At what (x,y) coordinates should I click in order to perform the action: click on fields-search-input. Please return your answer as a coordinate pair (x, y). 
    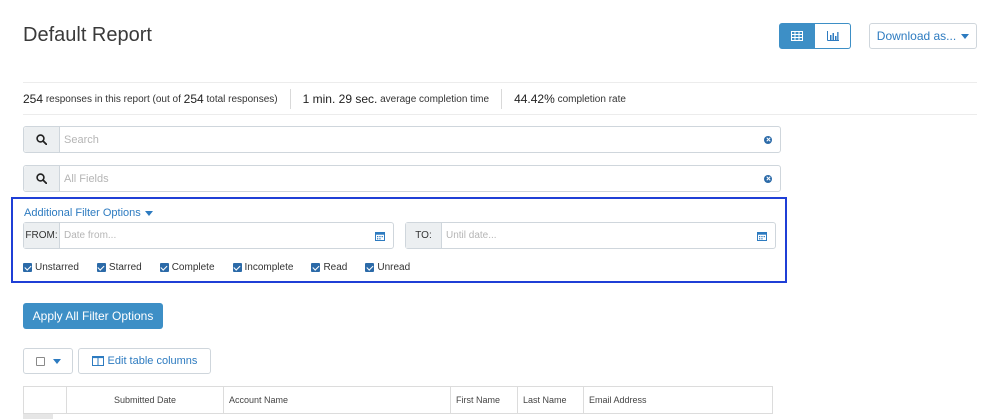
    Looking at the image, I should click on (412, 178).